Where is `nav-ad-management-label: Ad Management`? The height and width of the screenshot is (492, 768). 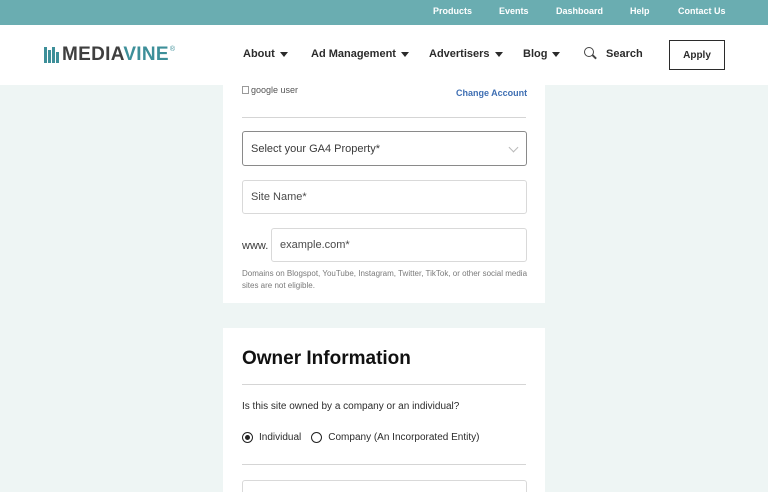
nav-ad-management-label: Ad Management is located at coordinates (353, 54).